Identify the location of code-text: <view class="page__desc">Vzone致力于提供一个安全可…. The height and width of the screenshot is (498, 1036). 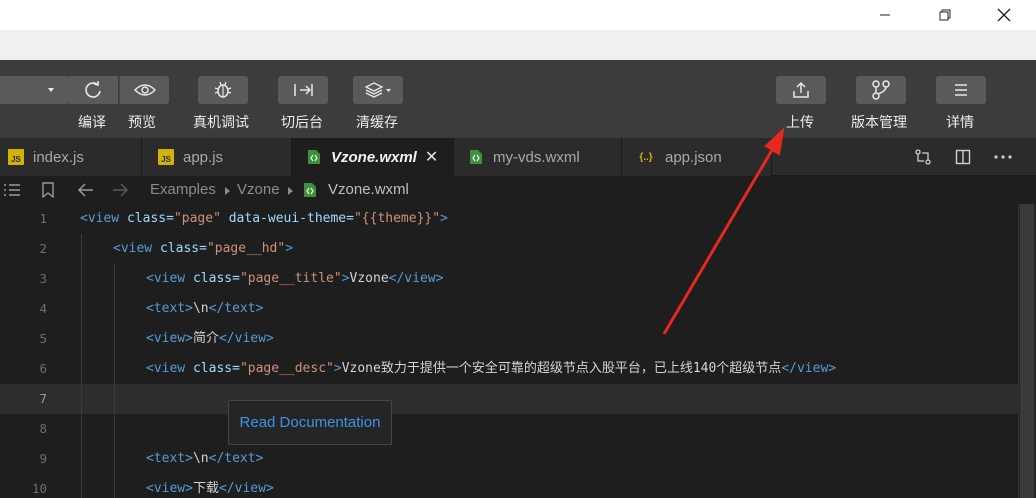
(491, 368).